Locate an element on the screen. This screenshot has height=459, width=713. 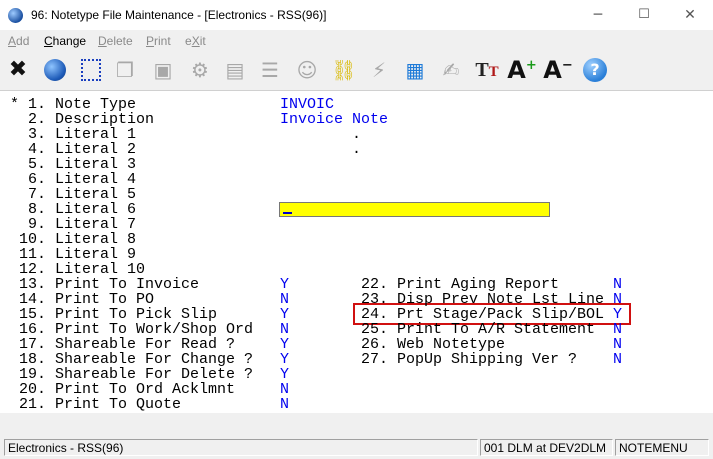
font-increase-icon: A+ is located at coordinates (522, 70).